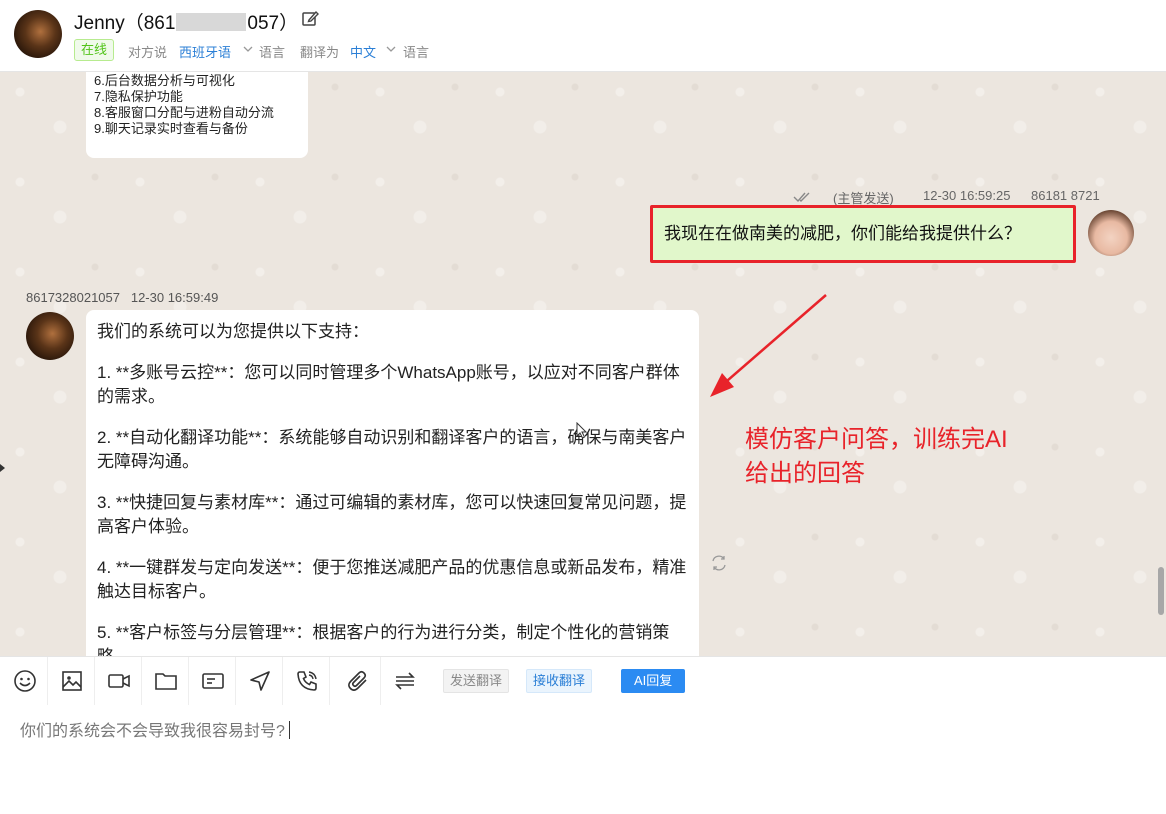 This screenshot has width=1166, height=814. I want to click on attach-button, so click(358, 681).